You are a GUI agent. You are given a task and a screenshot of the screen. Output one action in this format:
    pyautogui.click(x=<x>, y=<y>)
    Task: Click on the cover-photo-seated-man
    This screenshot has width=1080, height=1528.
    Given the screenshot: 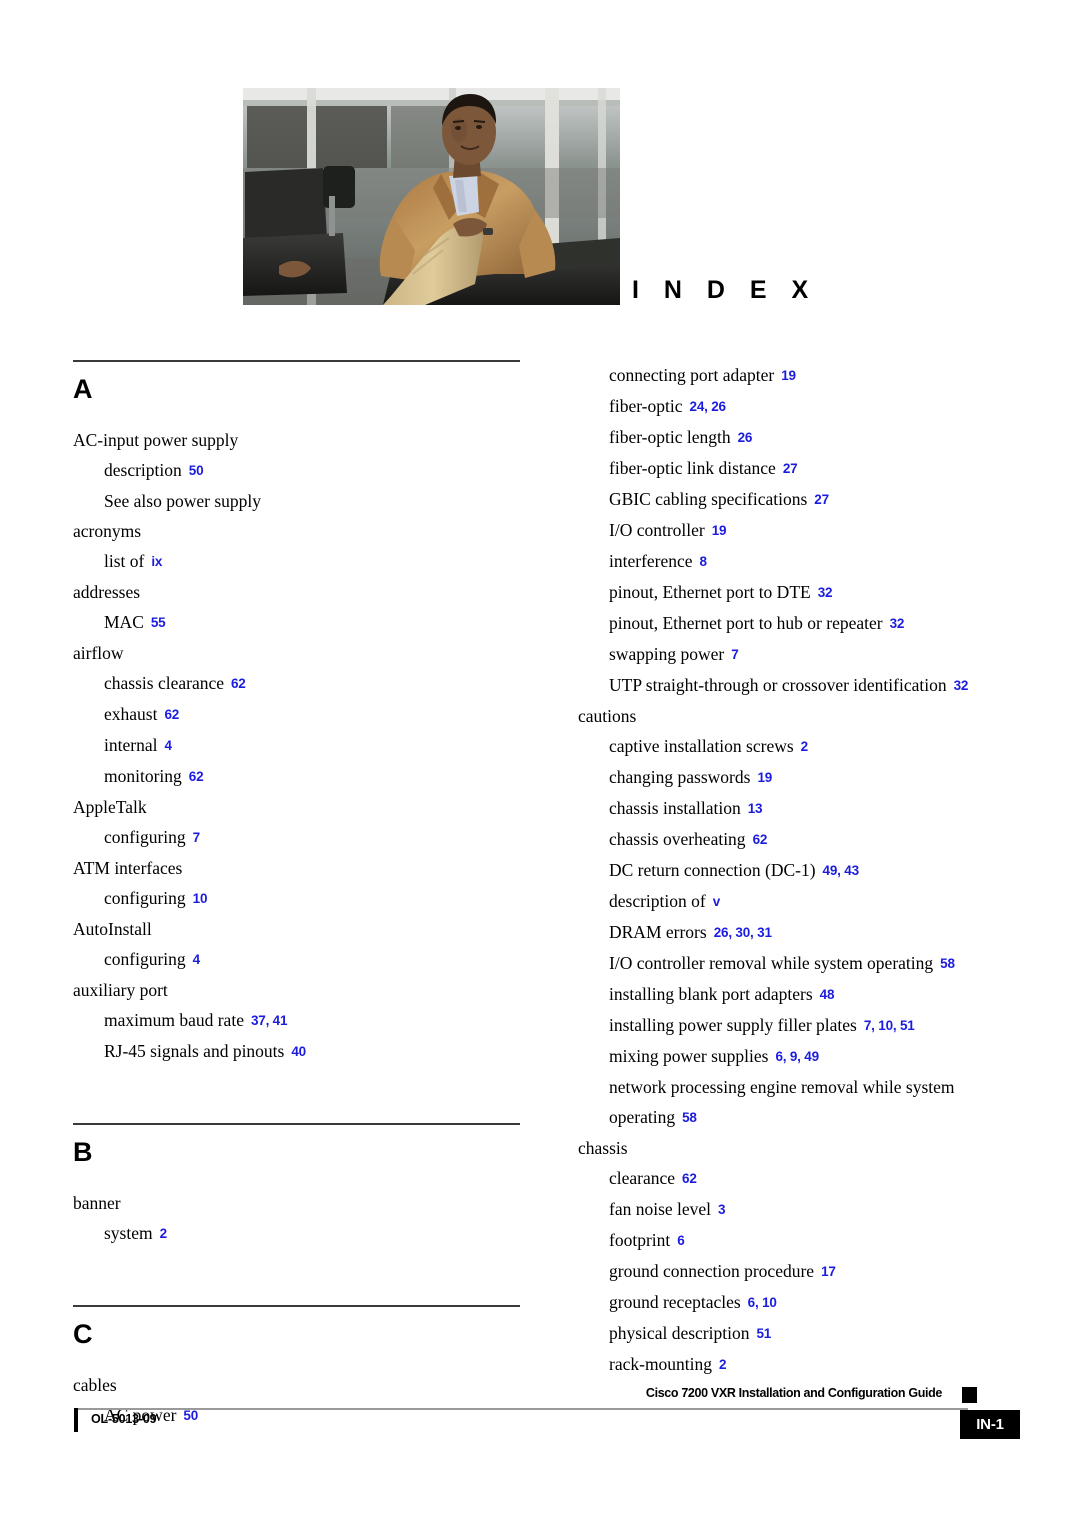 What is the action you would take?
    pyautogui.click(x=431, y=196)
    